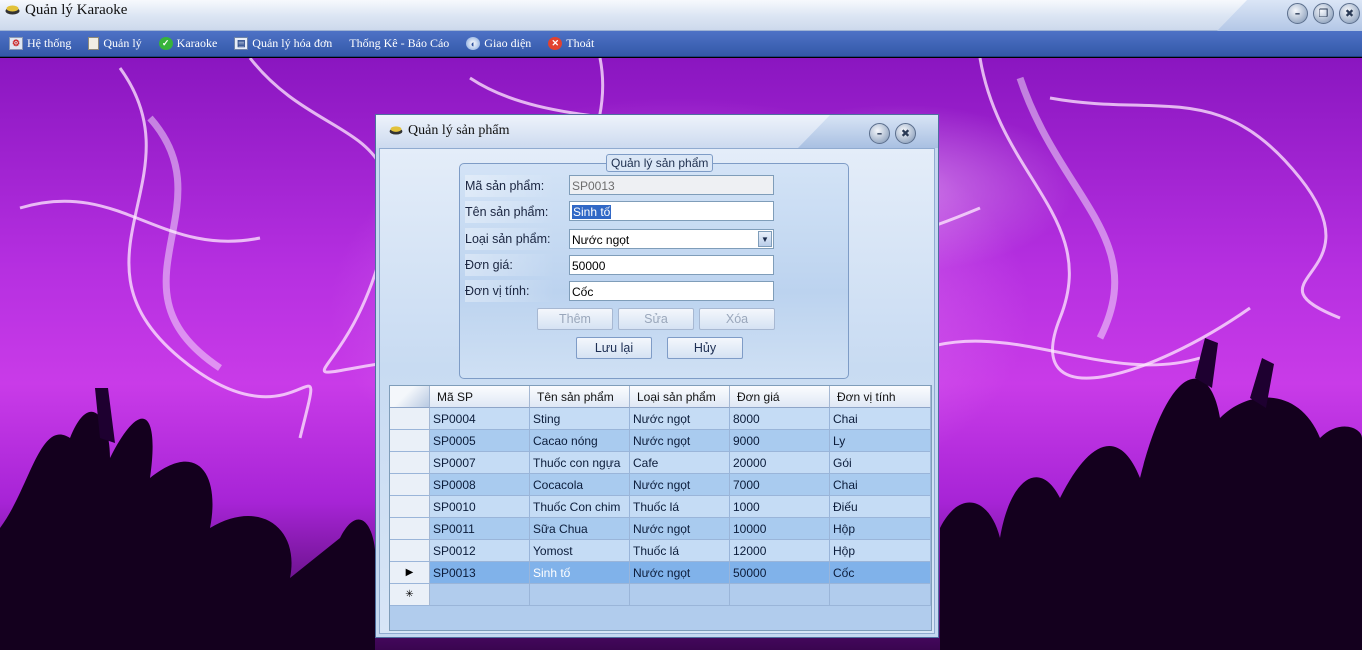 This screenshot has width=1362, height=650. What do you see at coordinates (410, 397) in the screenshot?
I see `select-all-corner` at bounding box center [410, 397].